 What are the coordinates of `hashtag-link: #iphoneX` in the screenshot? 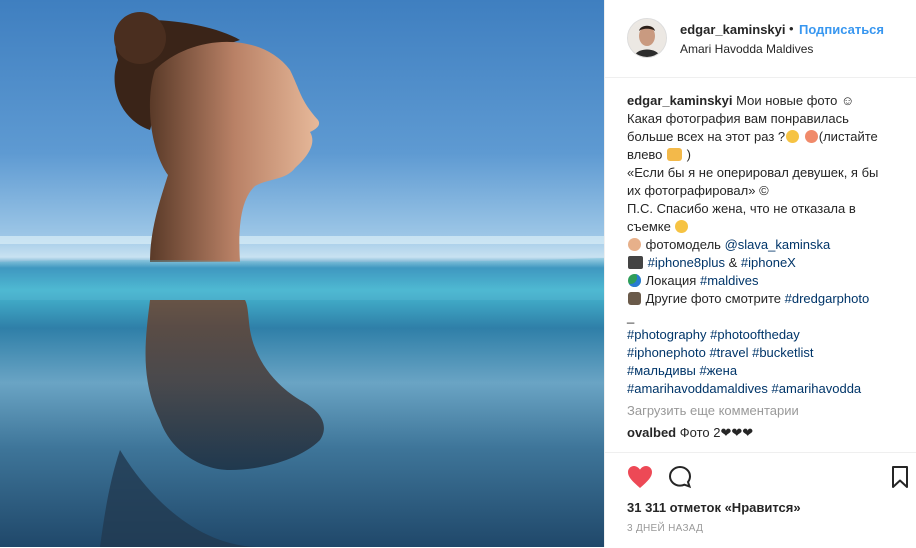 It's located at (768, 262).